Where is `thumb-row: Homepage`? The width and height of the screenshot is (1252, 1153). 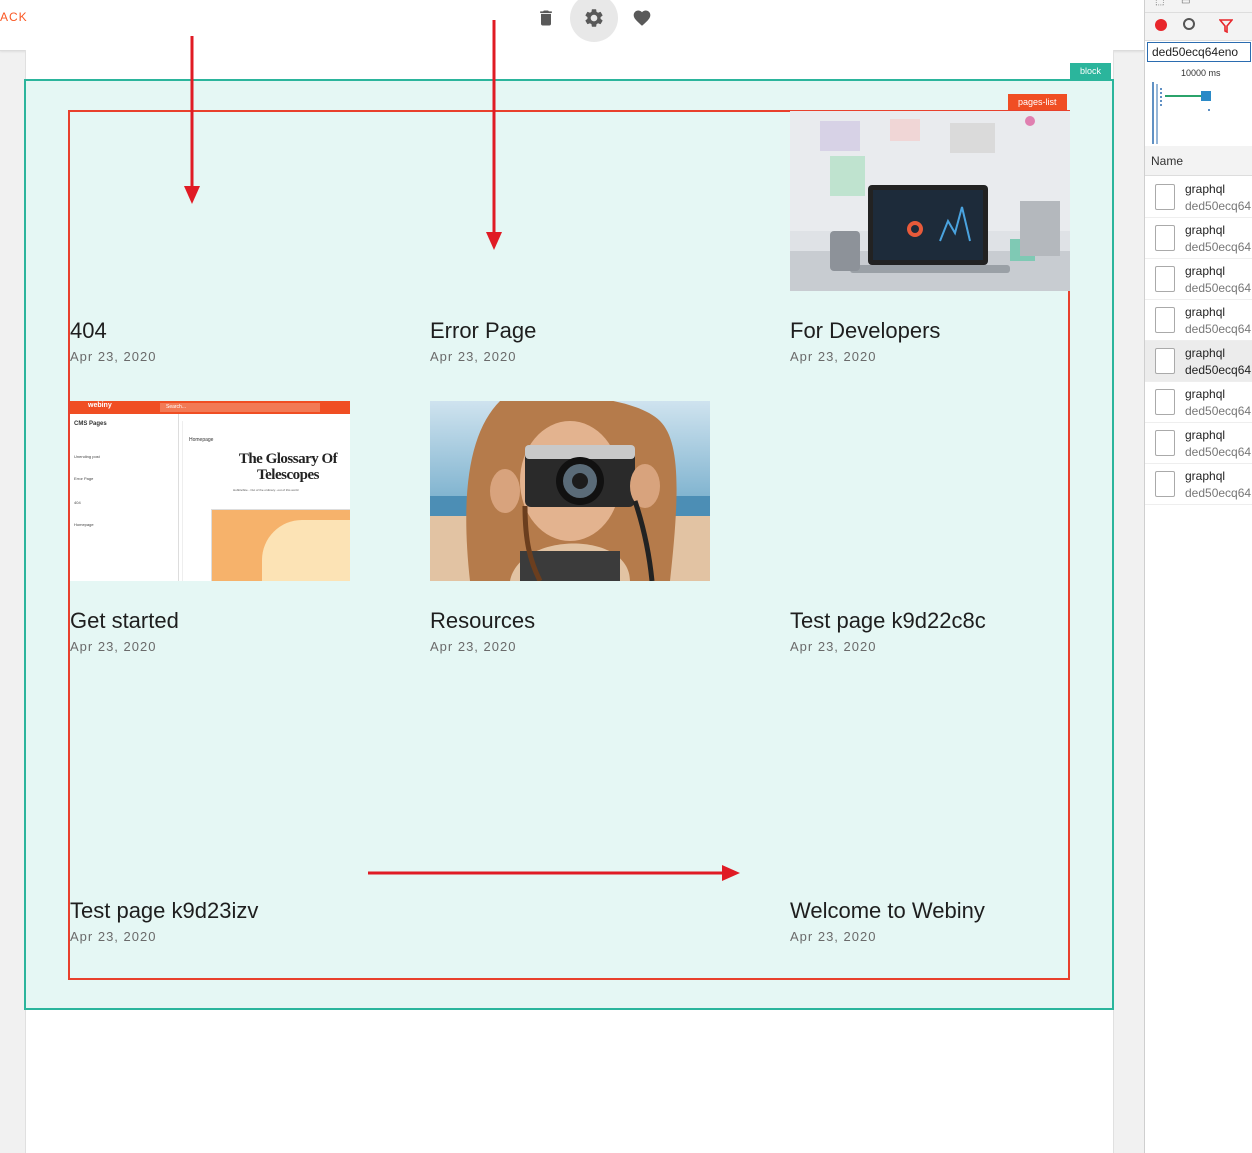
thumb-row: Homepage is located at coordinates (84, 524).